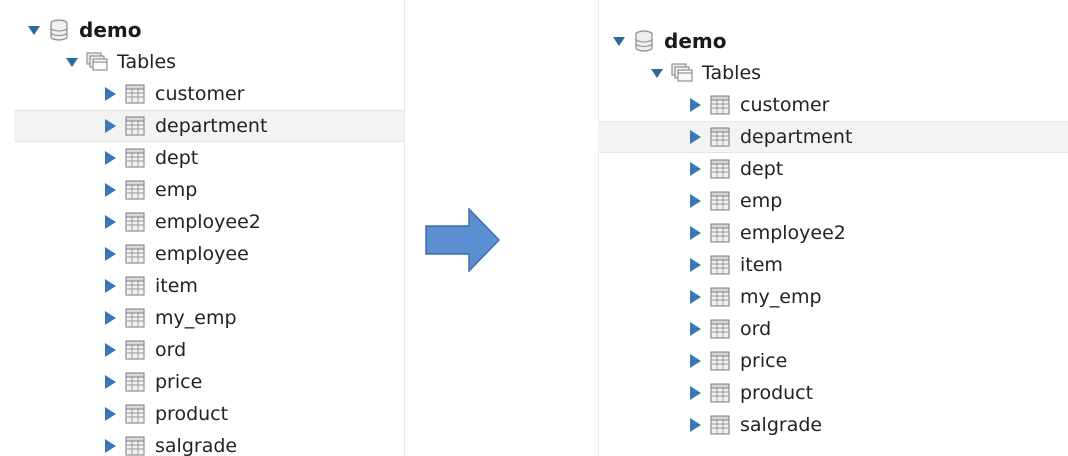 Image resolution: width=1068 pixels, height=456 pixels. I want to click on table-label: employee, so click(202, 254).